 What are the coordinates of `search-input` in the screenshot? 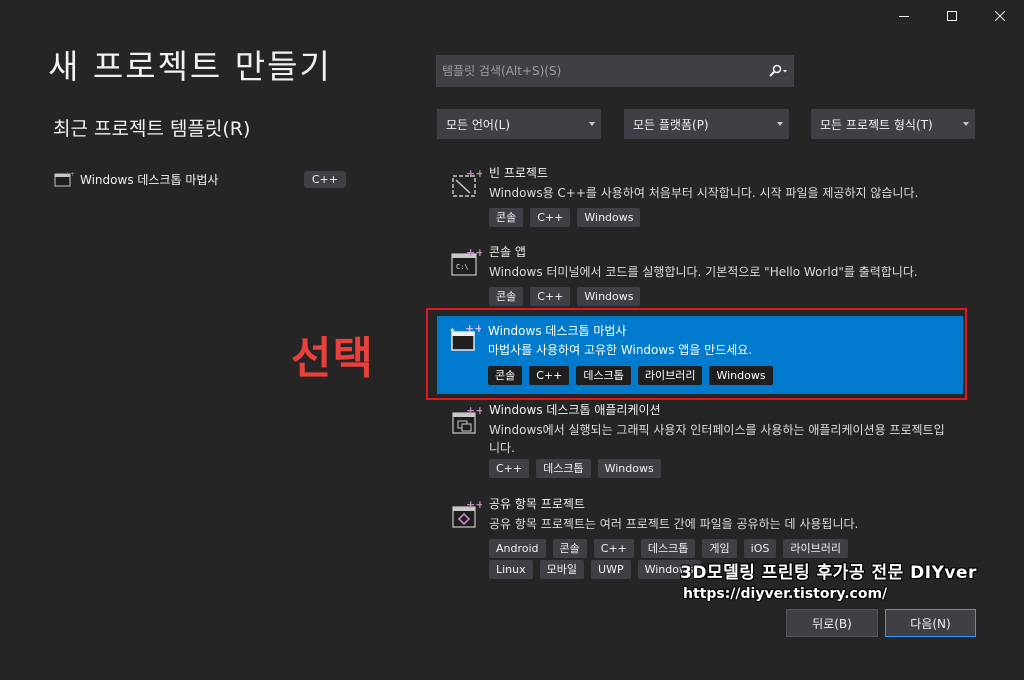 It's located at (600, 71).